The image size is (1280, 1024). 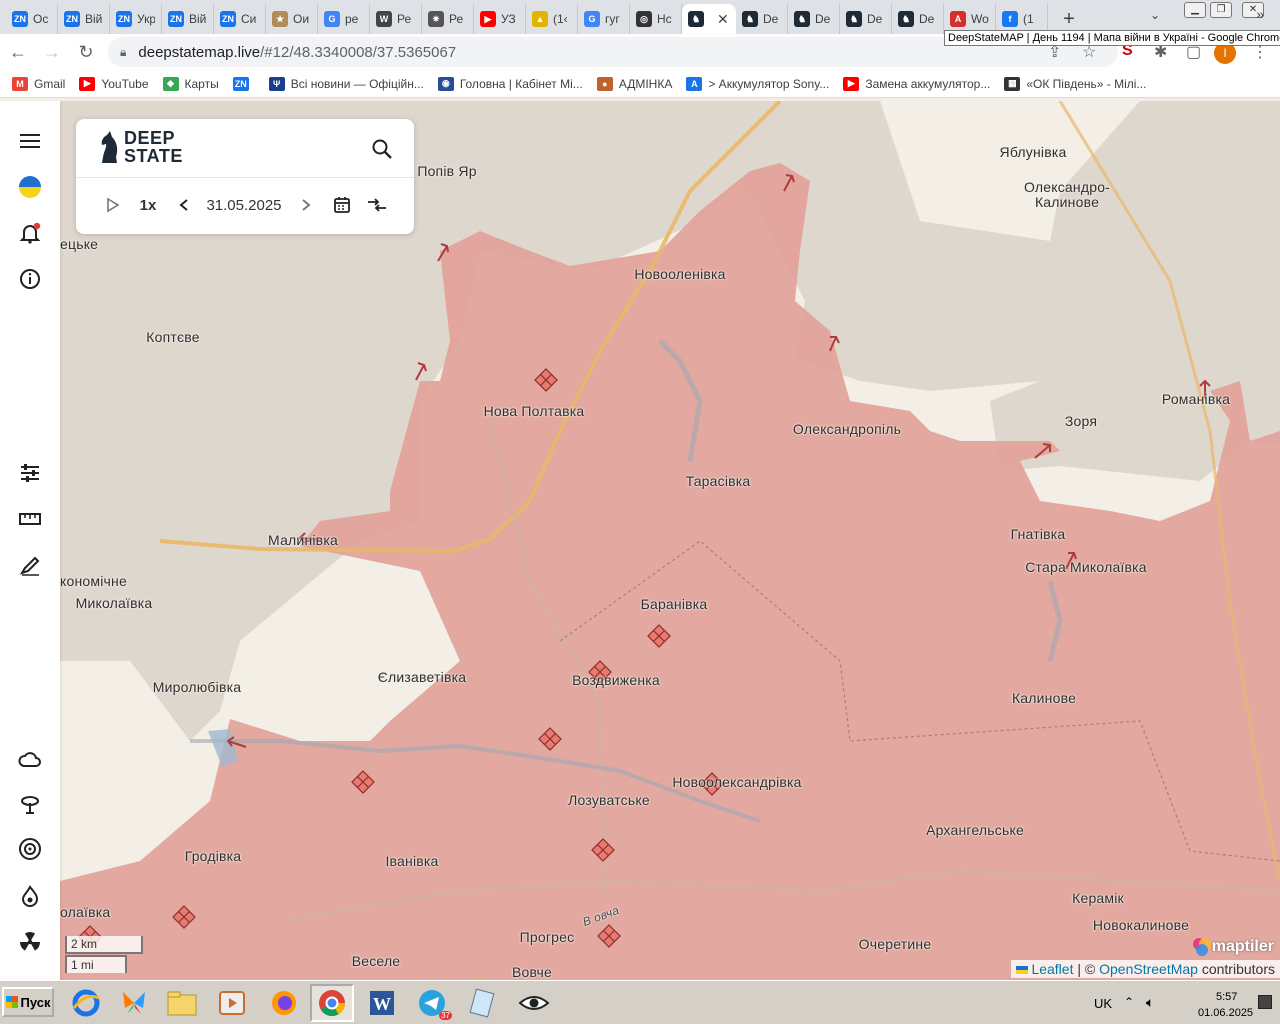 I want to click on volume-icon: 🔈︎, so click(x=1150, y=1002).